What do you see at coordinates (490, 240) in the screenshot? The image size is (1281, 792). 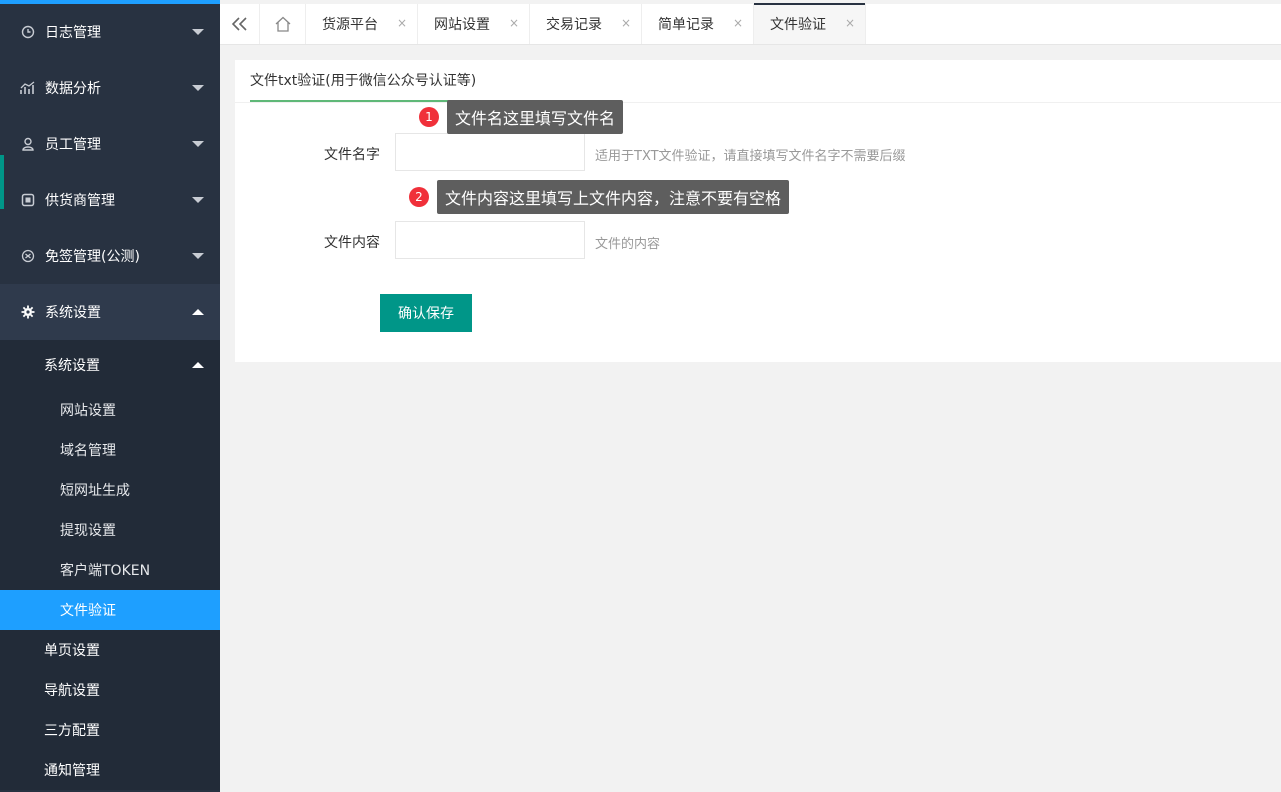 I see `file-content-input` at bounding box center [490, 240].